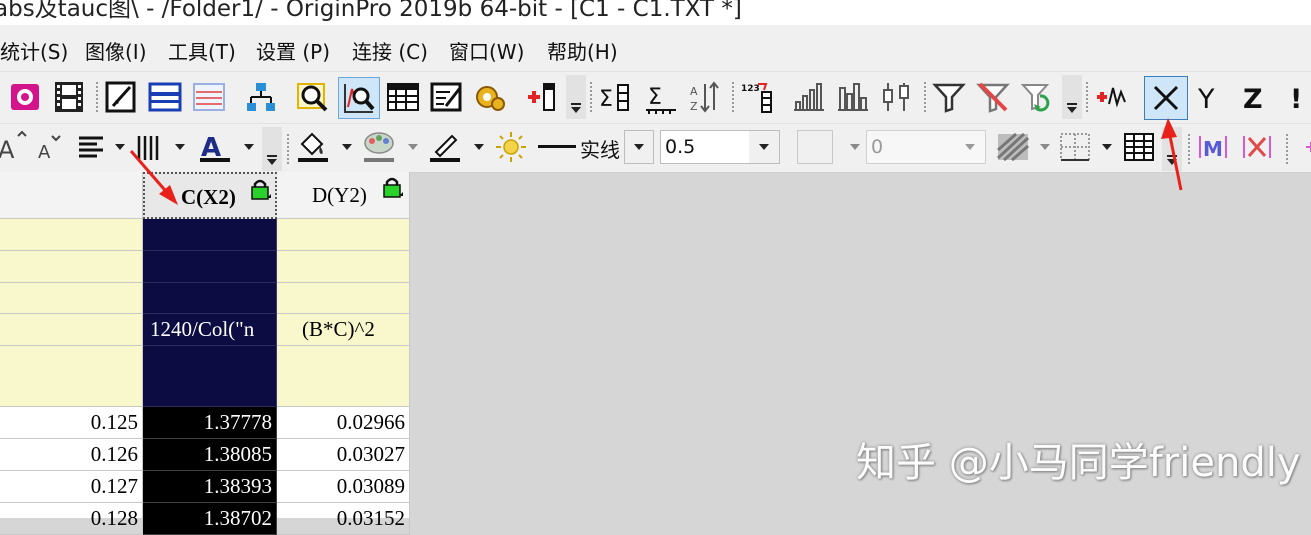  I want to click on set-as-y-icon: Y, so click(1211, 97).